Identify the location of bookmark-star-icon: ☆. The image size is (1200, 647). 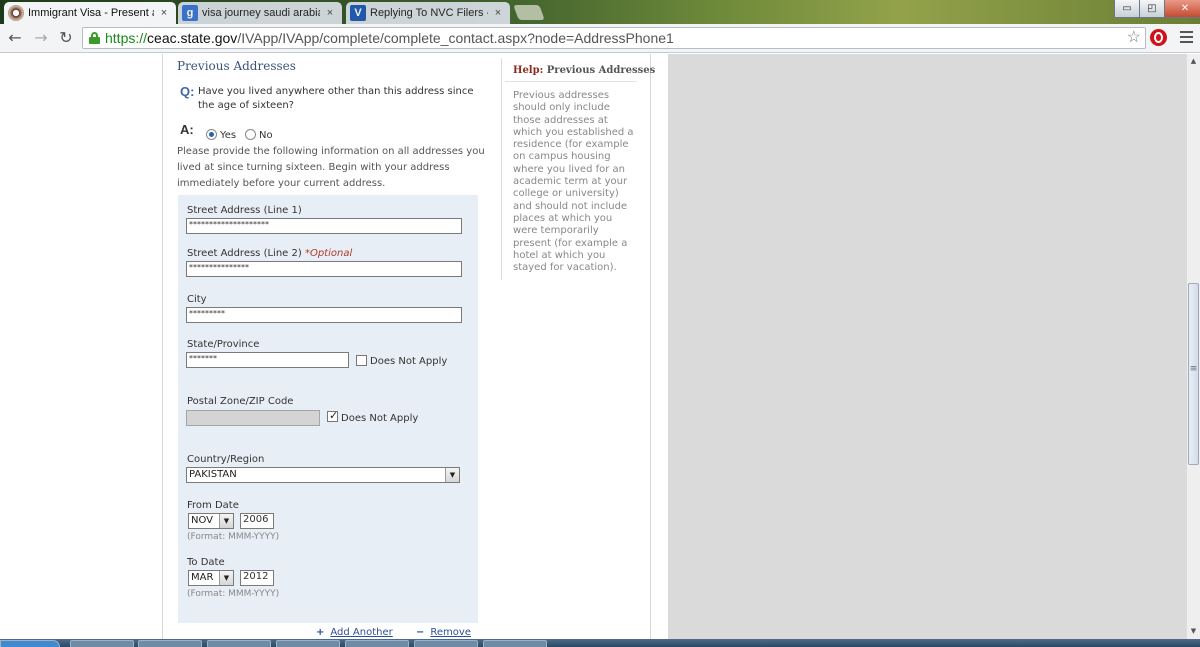
(1134, 38).